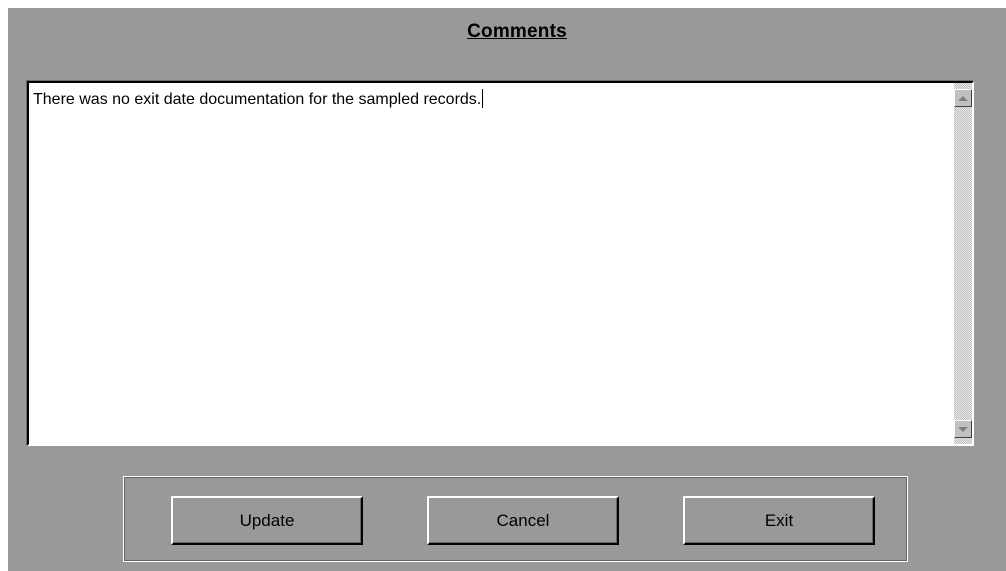 The image size is (1006, 571). I want to click on scroll-up-button, so click(963, 98).